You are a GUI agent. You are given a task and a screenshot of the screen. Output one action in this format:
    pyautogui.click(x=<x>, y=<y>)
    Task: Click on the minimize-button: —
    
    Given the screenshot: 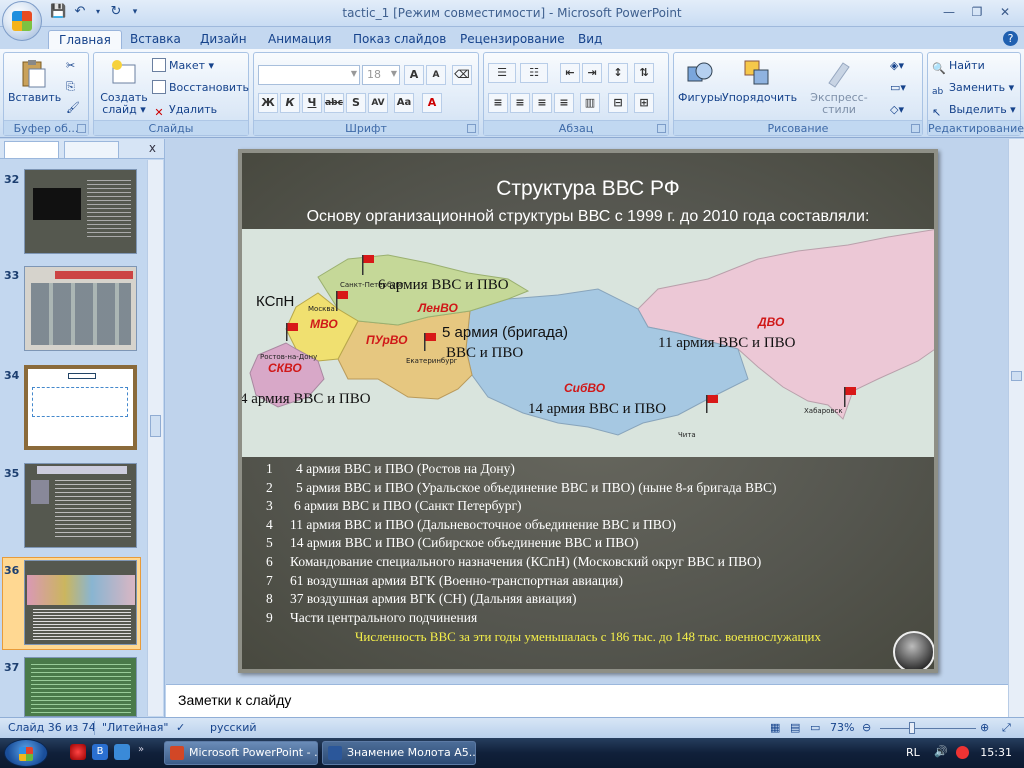 What is the action you would take?
    pyautogui.click(x=949, y=12)
    